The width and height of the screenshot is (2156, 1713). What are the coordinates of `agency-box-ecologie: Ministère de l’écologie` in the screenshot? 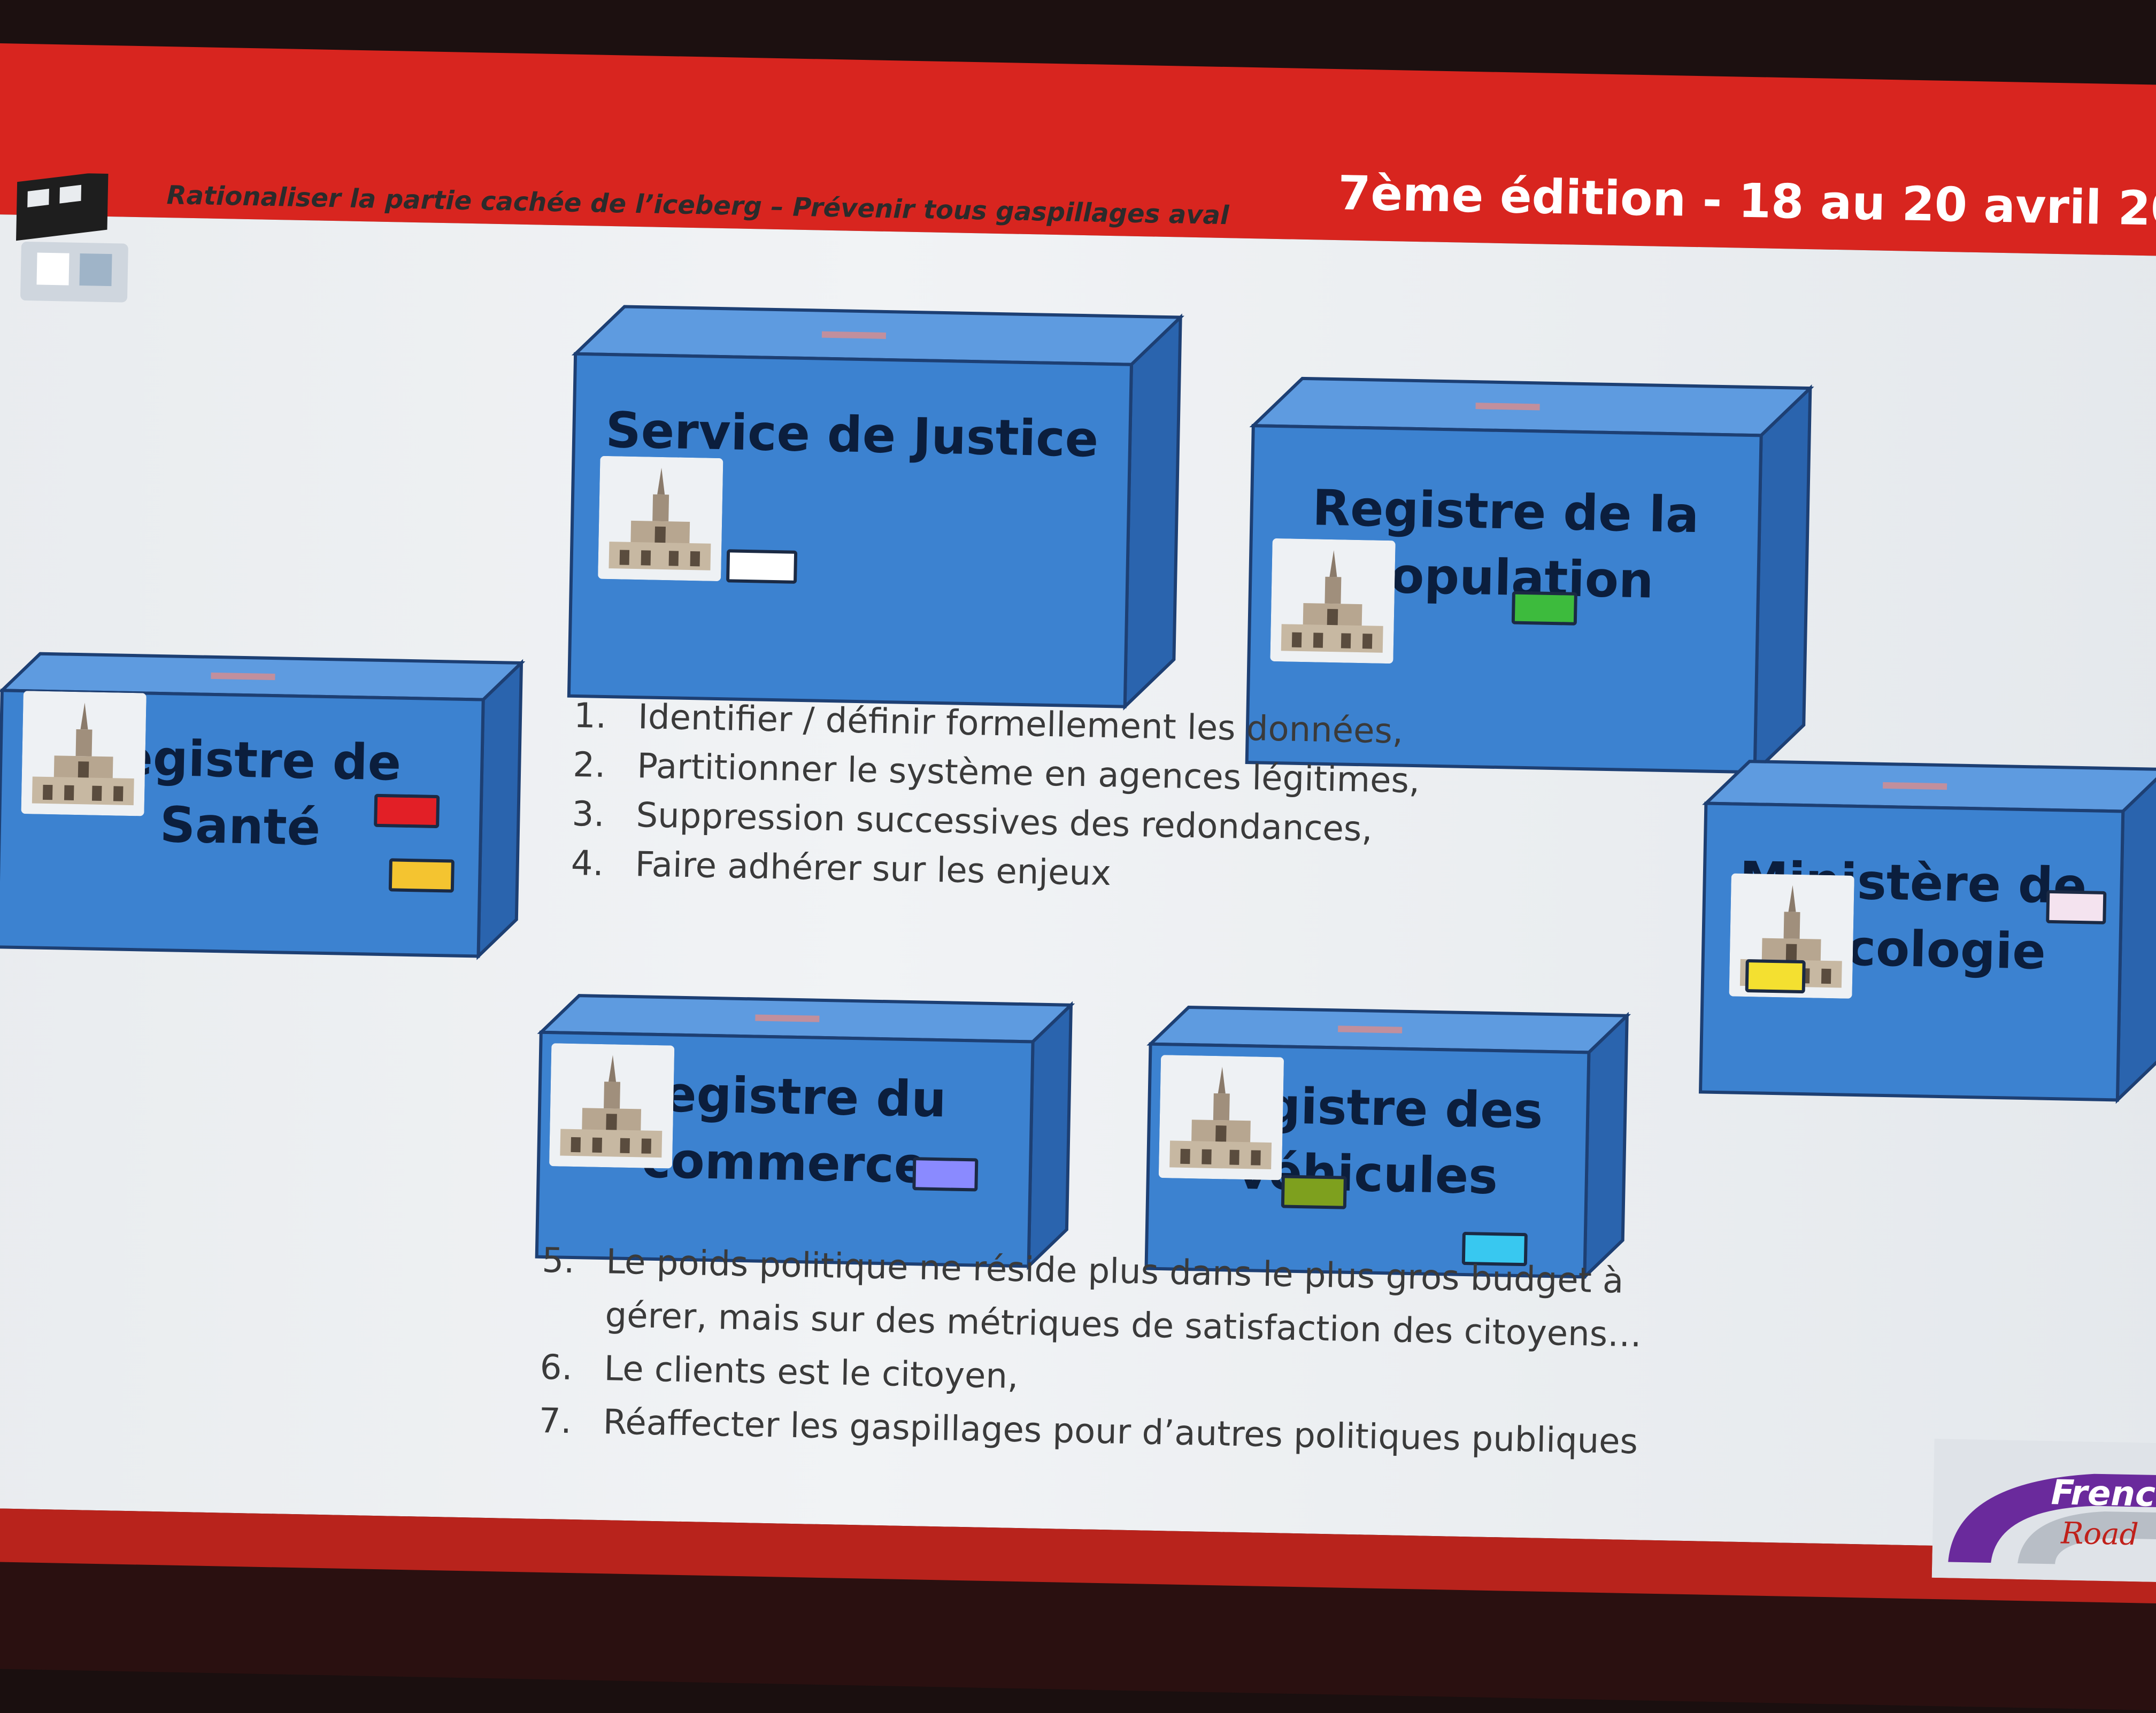 It's located at (1927, 932).